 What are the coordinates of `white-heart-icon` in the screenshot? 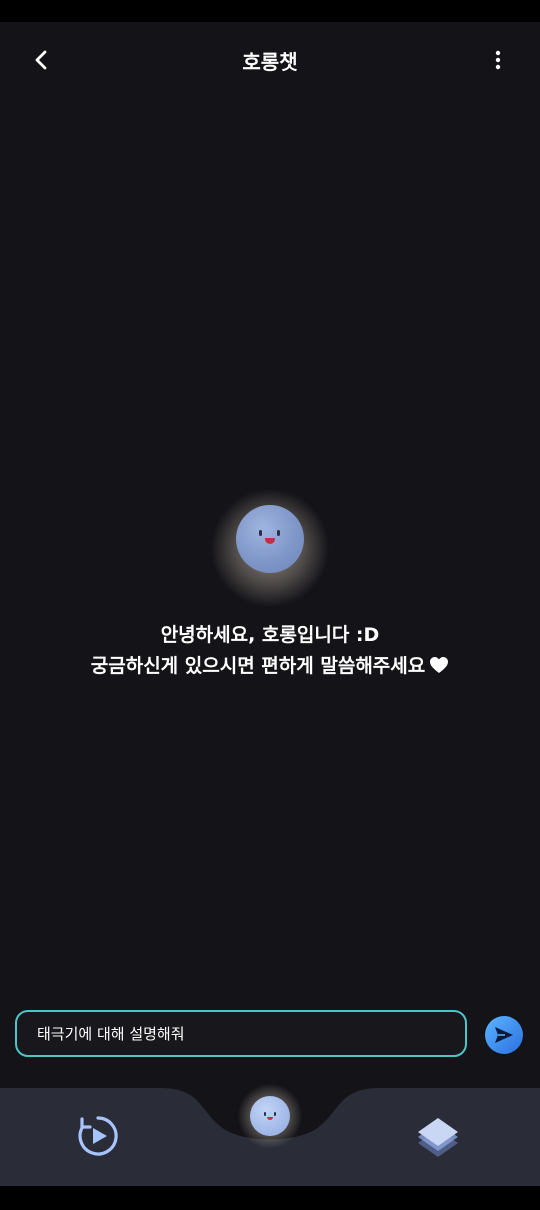 It's located at (439, 668).